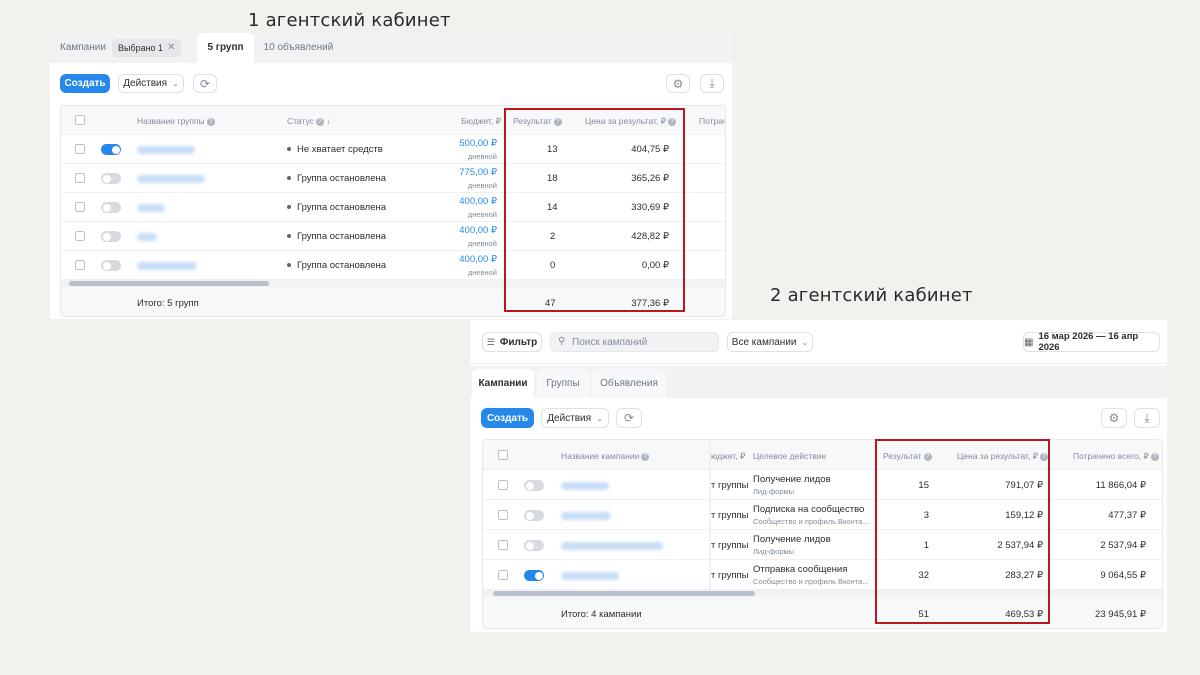 This screenshot has height=675, width=1200. Describe the element at coordinates (634, 342) in the screenshot. I see `search-input: ⚲ Поиск кампаний` at that location.